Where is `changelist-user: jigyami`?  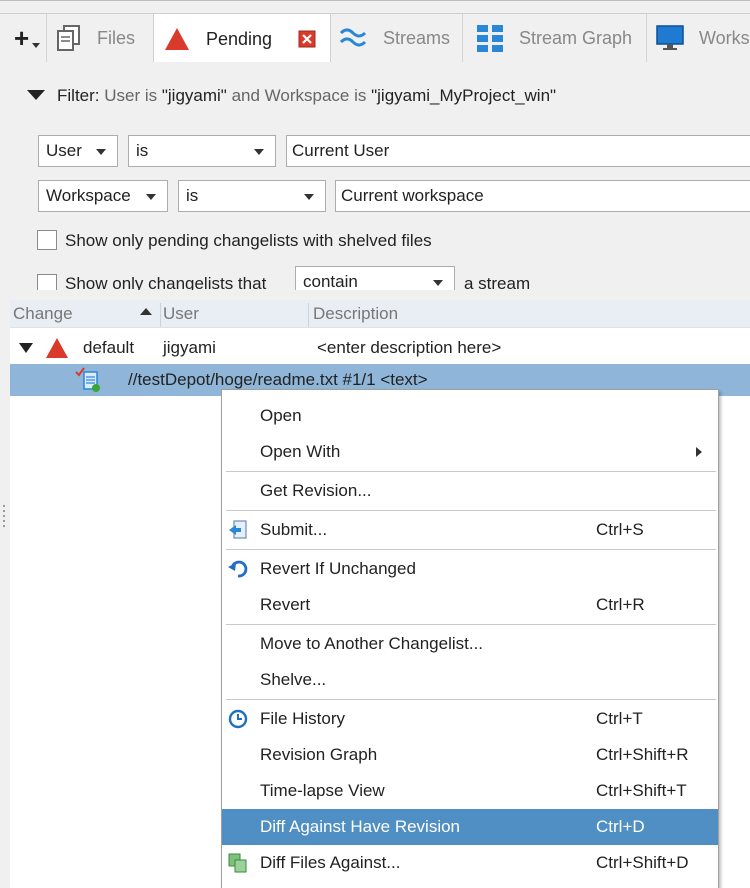
changelist-user: jigyami is located at coordinates (189, 347).